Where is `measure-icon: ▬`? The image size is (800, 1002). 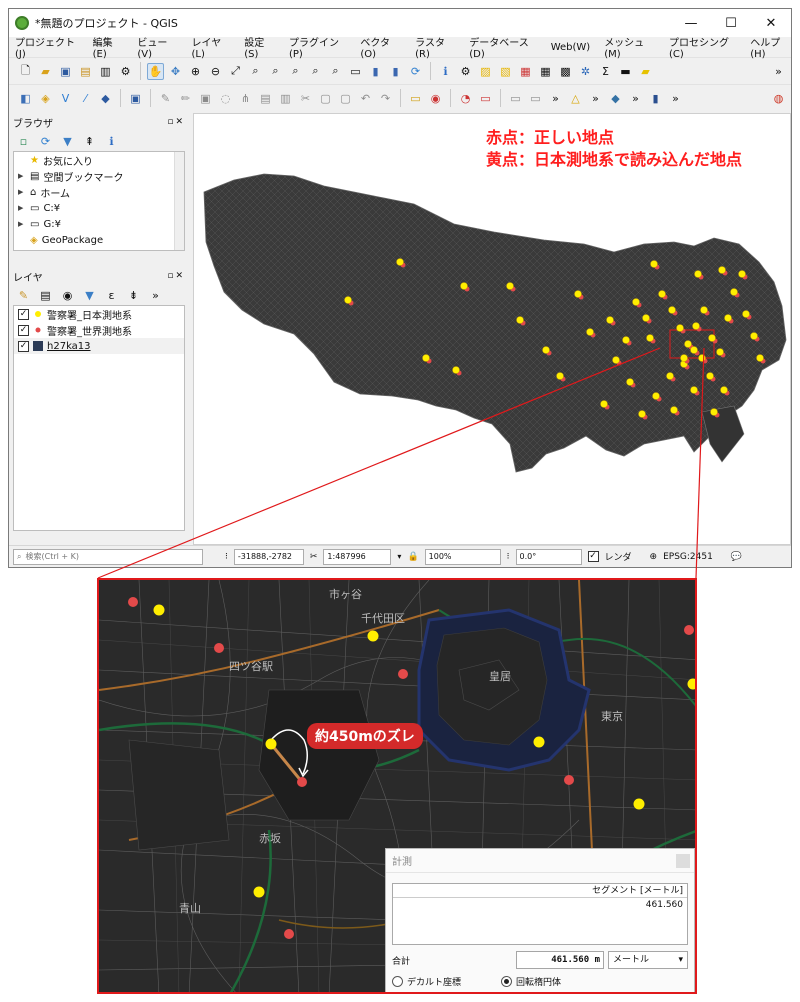 measure-icon: ▬ is located at coordinates (625, 71).